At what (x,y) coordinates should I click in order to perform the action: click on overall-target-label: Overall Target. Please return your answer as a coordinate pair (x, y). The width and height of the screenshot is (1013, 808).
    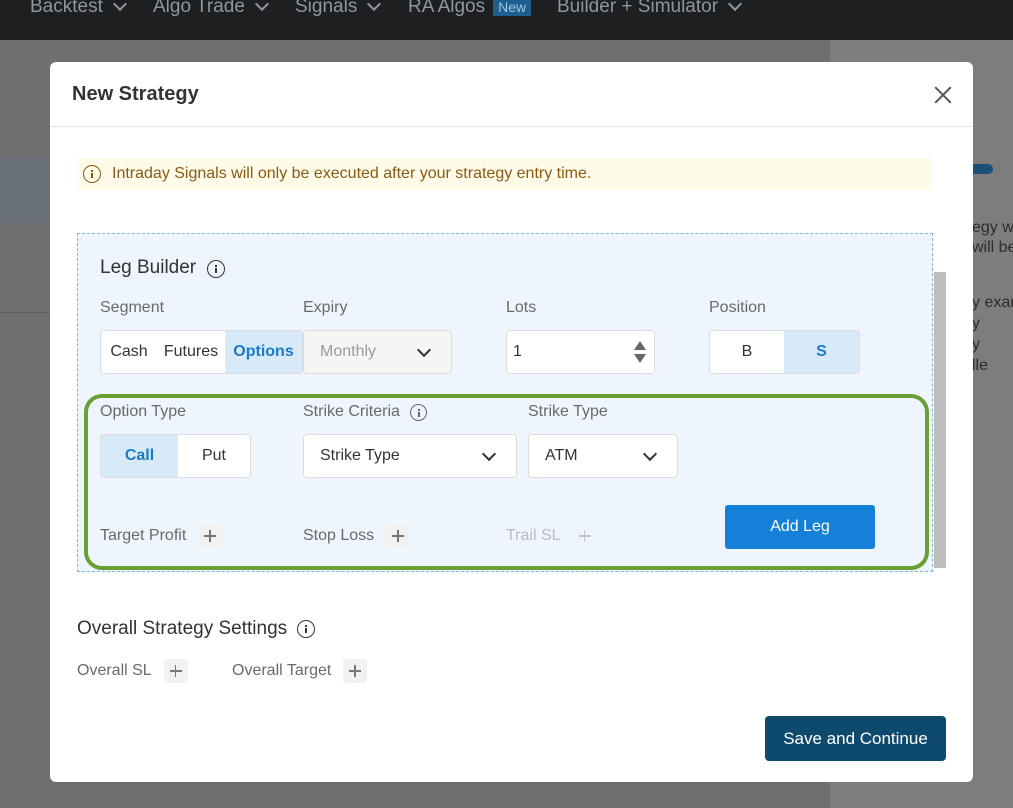
    Looking at the image, I should click on (282, 670).